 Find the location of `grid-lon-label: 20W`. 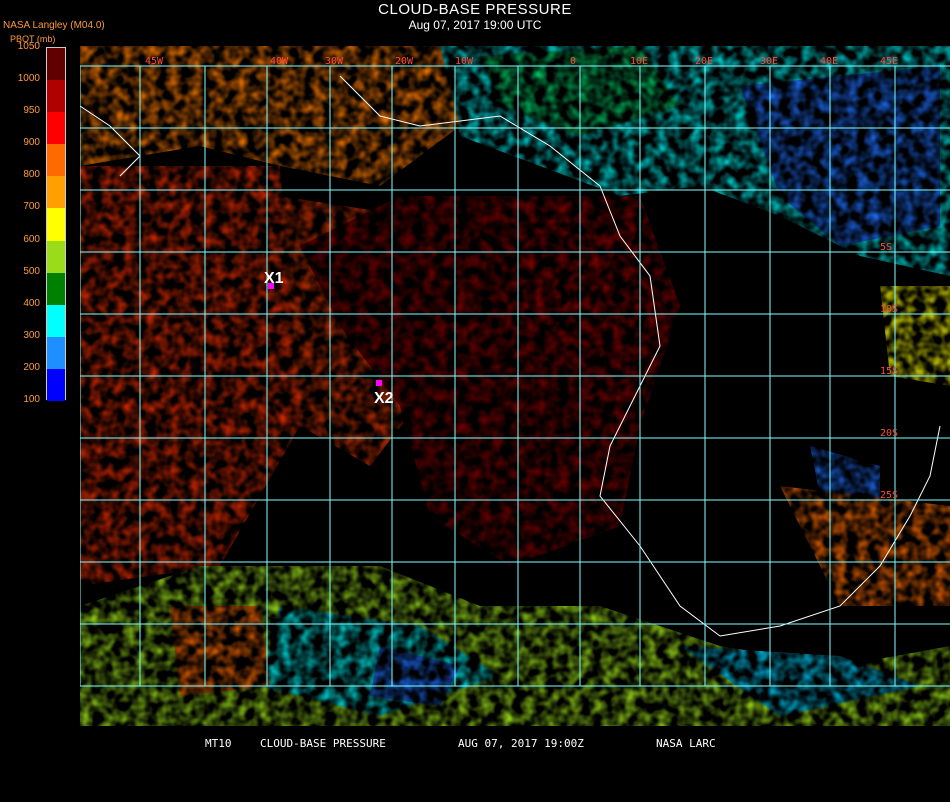

grid-lon-label: 20W is located at coordinates (404, 61).